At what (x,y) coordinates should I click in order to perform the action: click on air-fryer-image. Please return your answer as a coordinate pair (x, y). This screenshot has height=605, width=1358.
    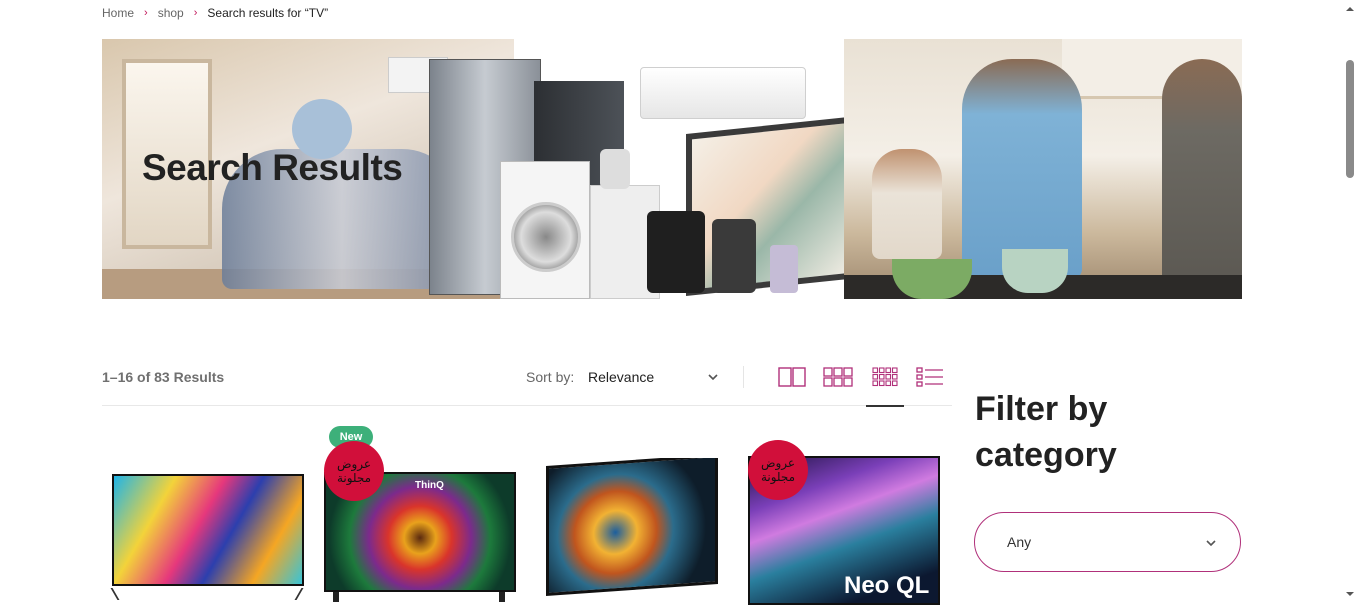
    Looking at the image, I should click on (676, 252).